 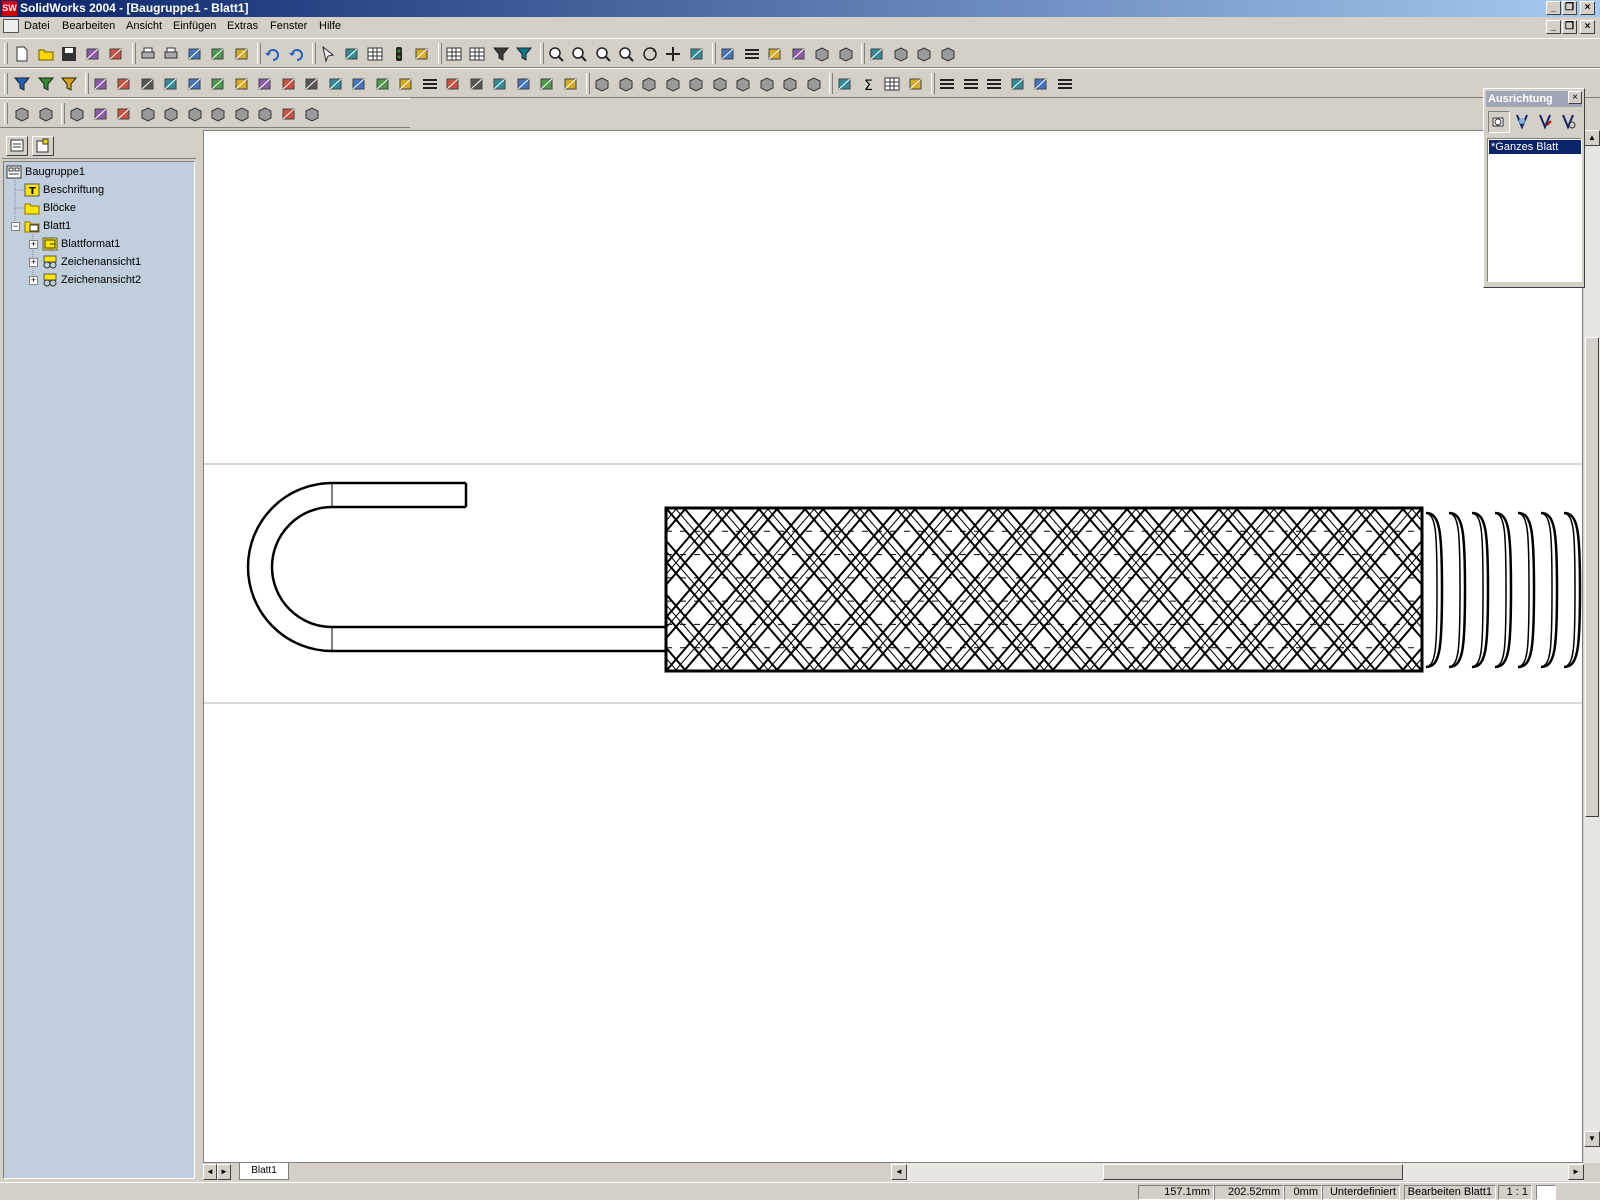 I want to click on tree-item-zeichenansicht2: Zeichenansicht2, so click(x=91, y=280).